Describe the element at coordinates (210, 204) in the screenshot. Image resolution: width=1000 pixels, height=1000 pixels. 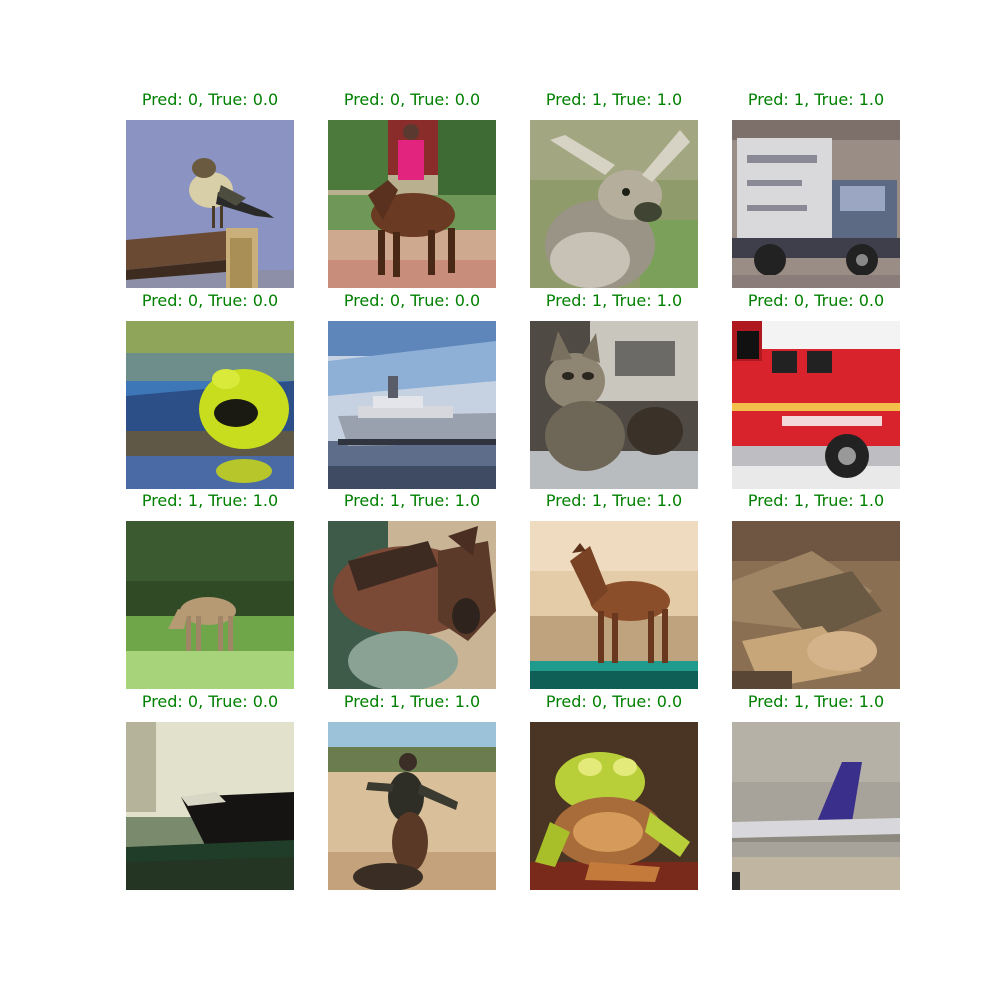
I see `bird-image` at that location.